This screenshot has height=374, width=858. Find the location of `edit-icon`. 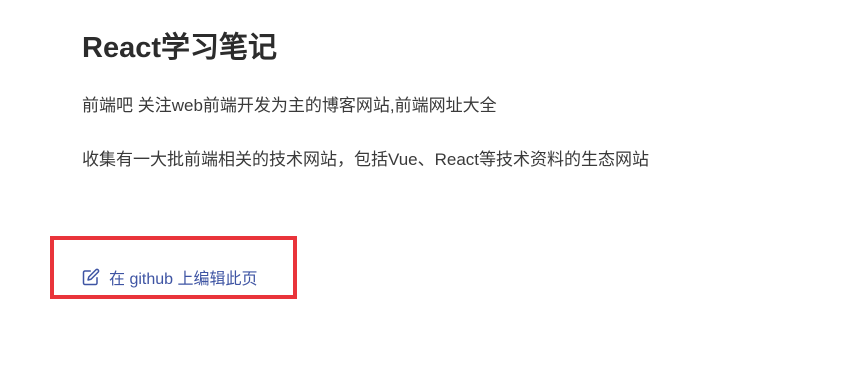

edit-icon is located at coordinates (91, 277).